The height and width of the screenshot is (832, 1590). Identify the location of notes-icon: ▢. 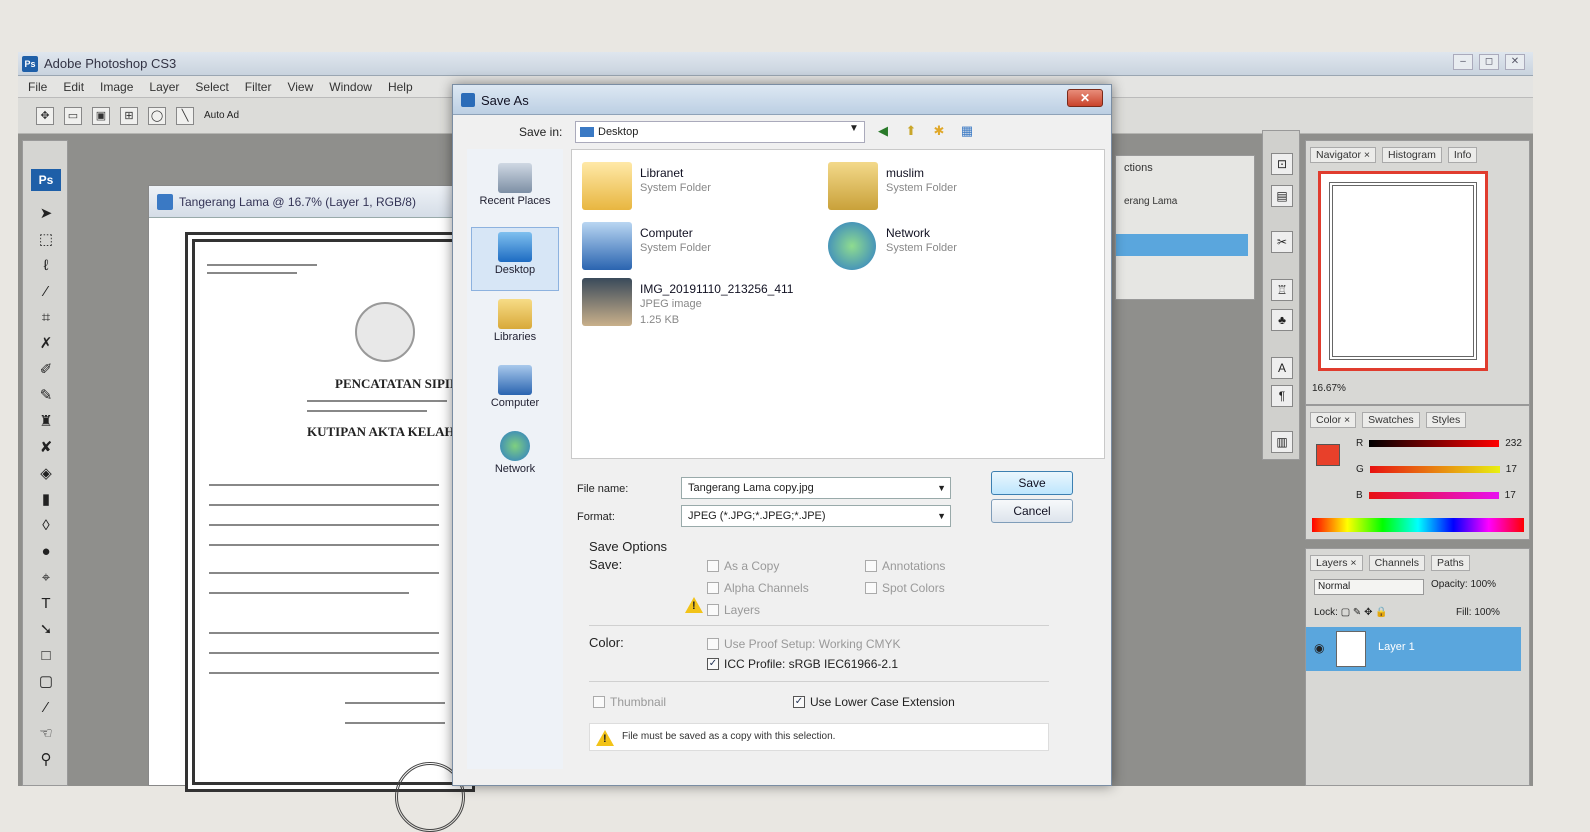
(46, 682).